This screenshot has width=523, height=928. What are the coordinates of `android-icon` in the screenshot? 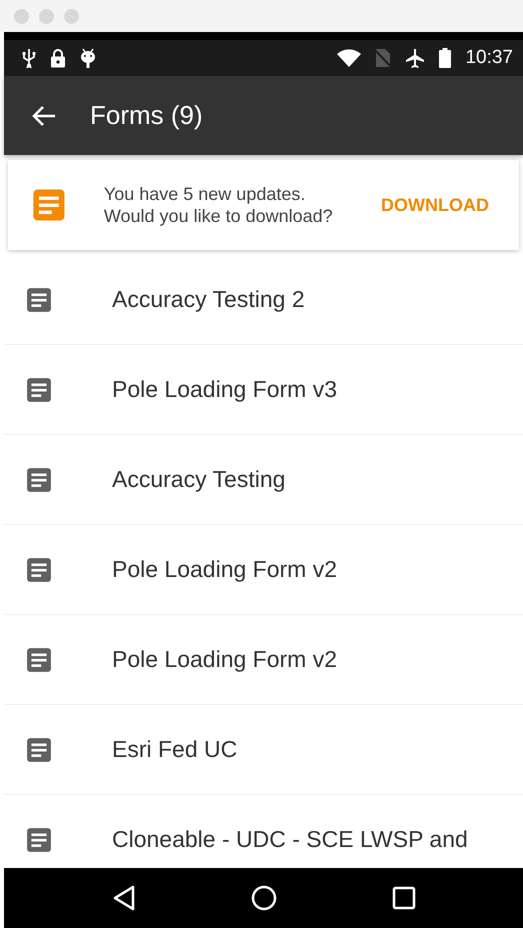 It's located at (88, 58).